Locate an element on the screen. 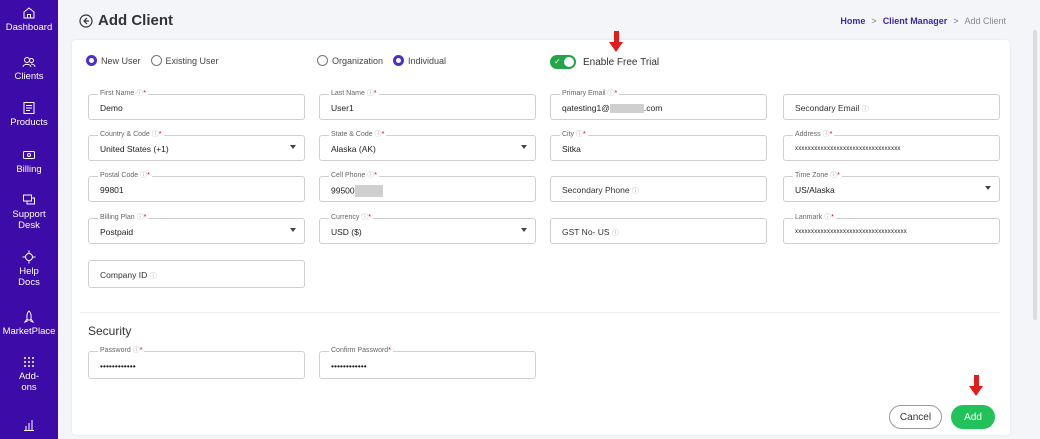 The image size is (1040, 439). sidebar-item-label: MarketPlace is located at coordinates (29, 331).